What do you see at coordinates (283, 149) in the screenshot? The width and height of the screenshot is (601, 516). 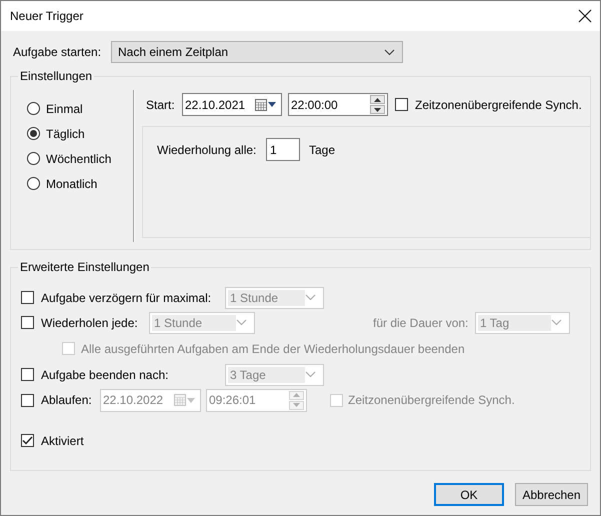 I see `number-field: 1` at bounding box center [283, 149].